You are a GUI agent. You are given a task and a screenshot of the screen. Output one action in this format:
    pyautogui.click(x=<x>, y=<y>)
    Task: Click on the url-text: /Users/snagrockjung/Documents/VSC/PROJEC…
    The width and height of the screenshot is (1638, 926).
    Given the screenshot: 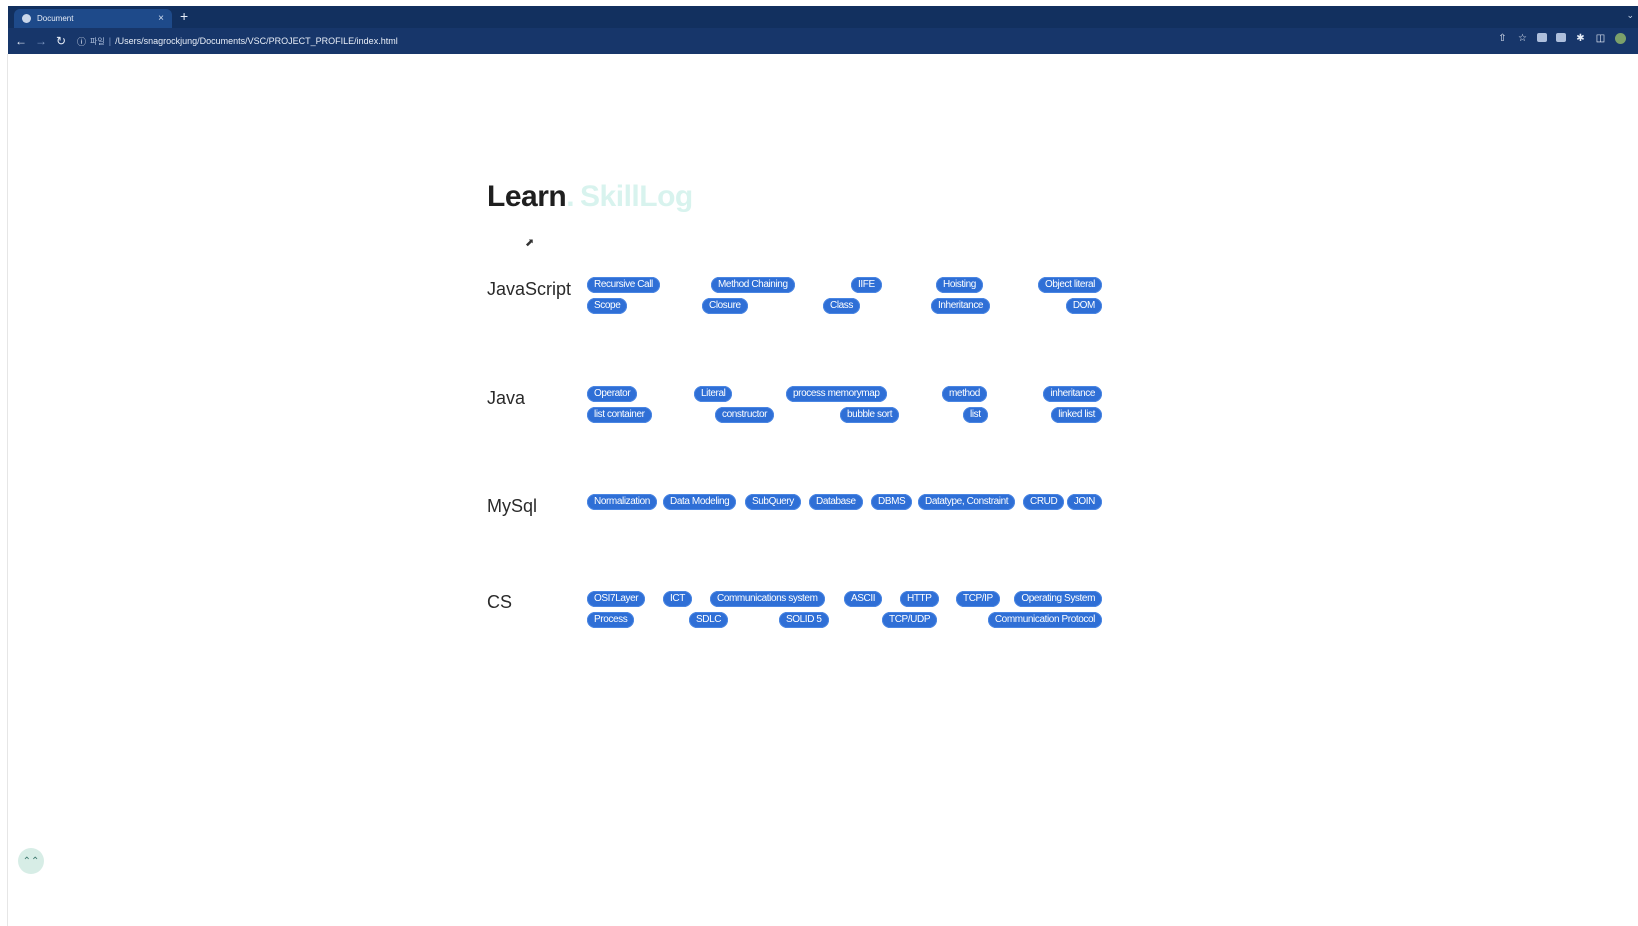 What is the action you would take?
    pyautogui.click(x=256, y=41)
    